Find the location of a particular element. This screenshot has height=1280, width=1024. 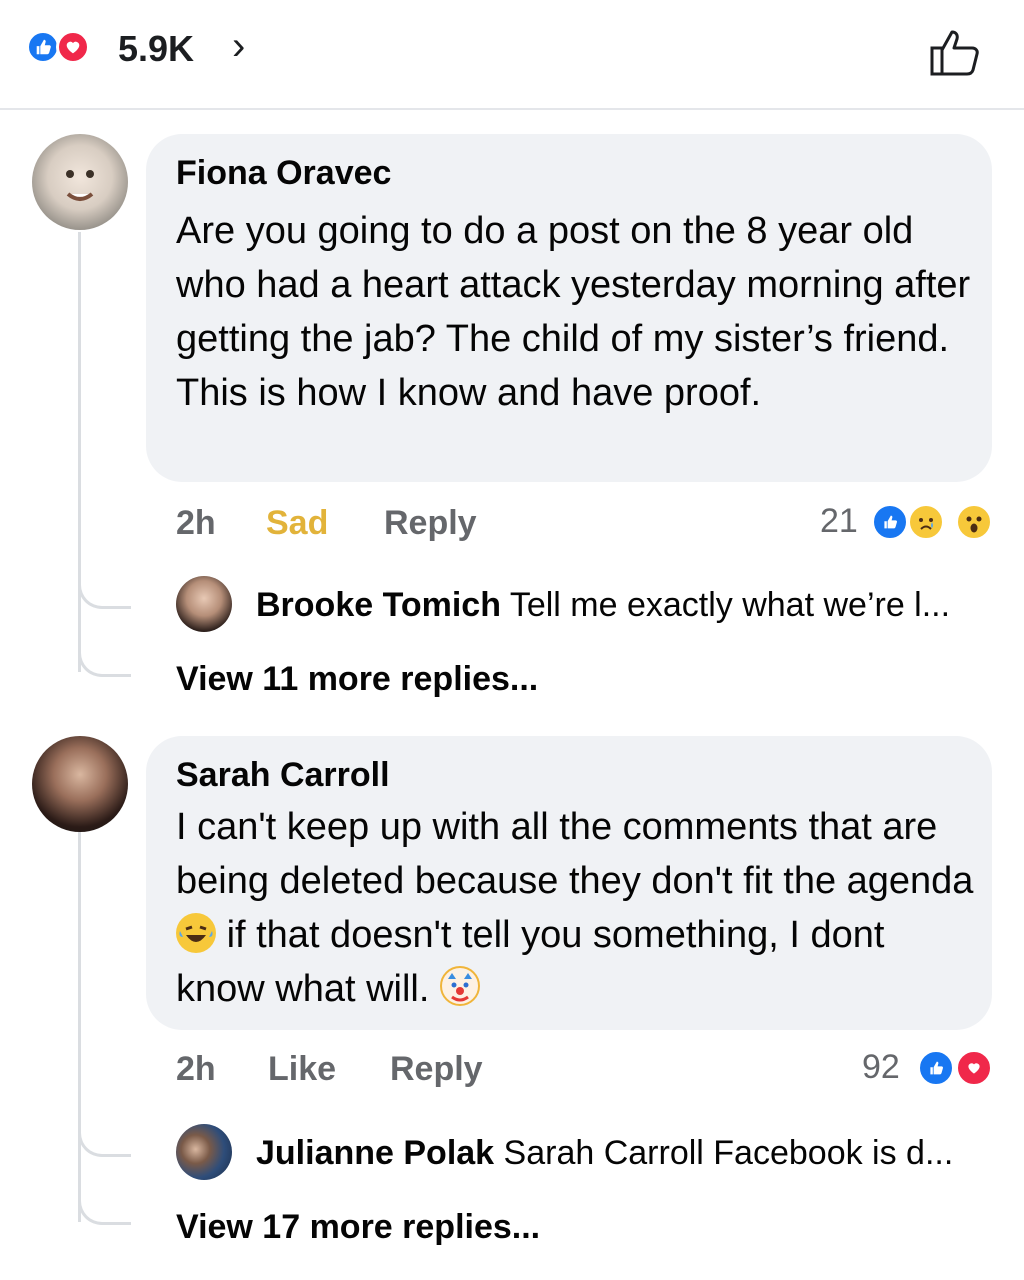

thumbs-up-outline-icon is located at coordinates (956, 54).